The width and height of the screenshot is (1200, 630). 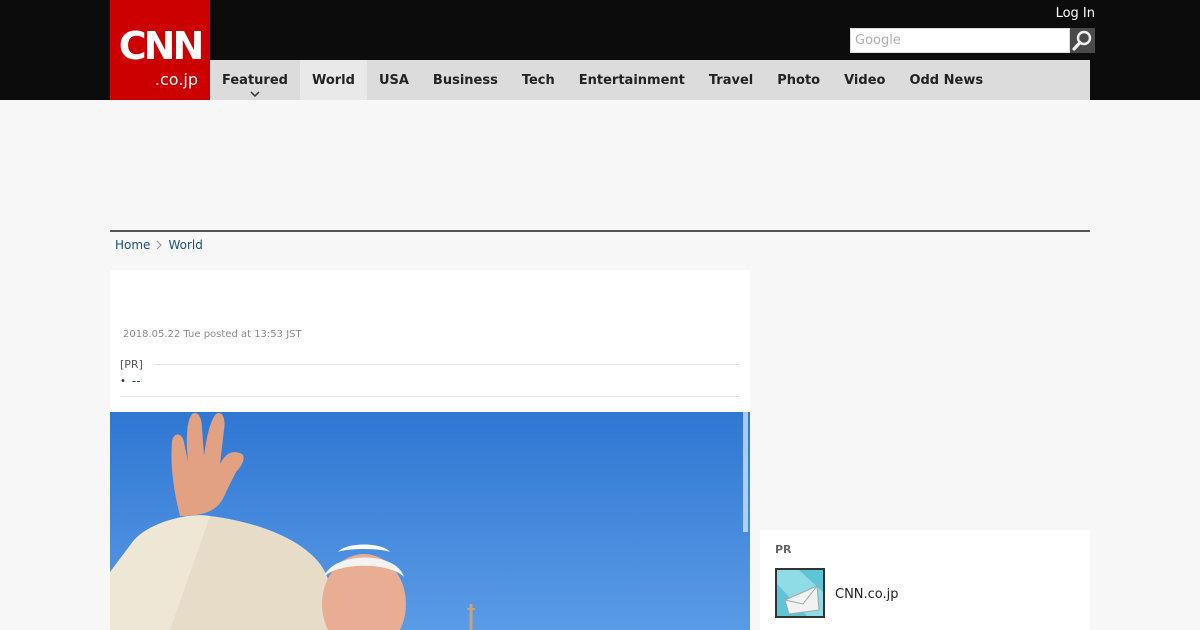 I want to click on section-divider, so click(x=600, y=231).